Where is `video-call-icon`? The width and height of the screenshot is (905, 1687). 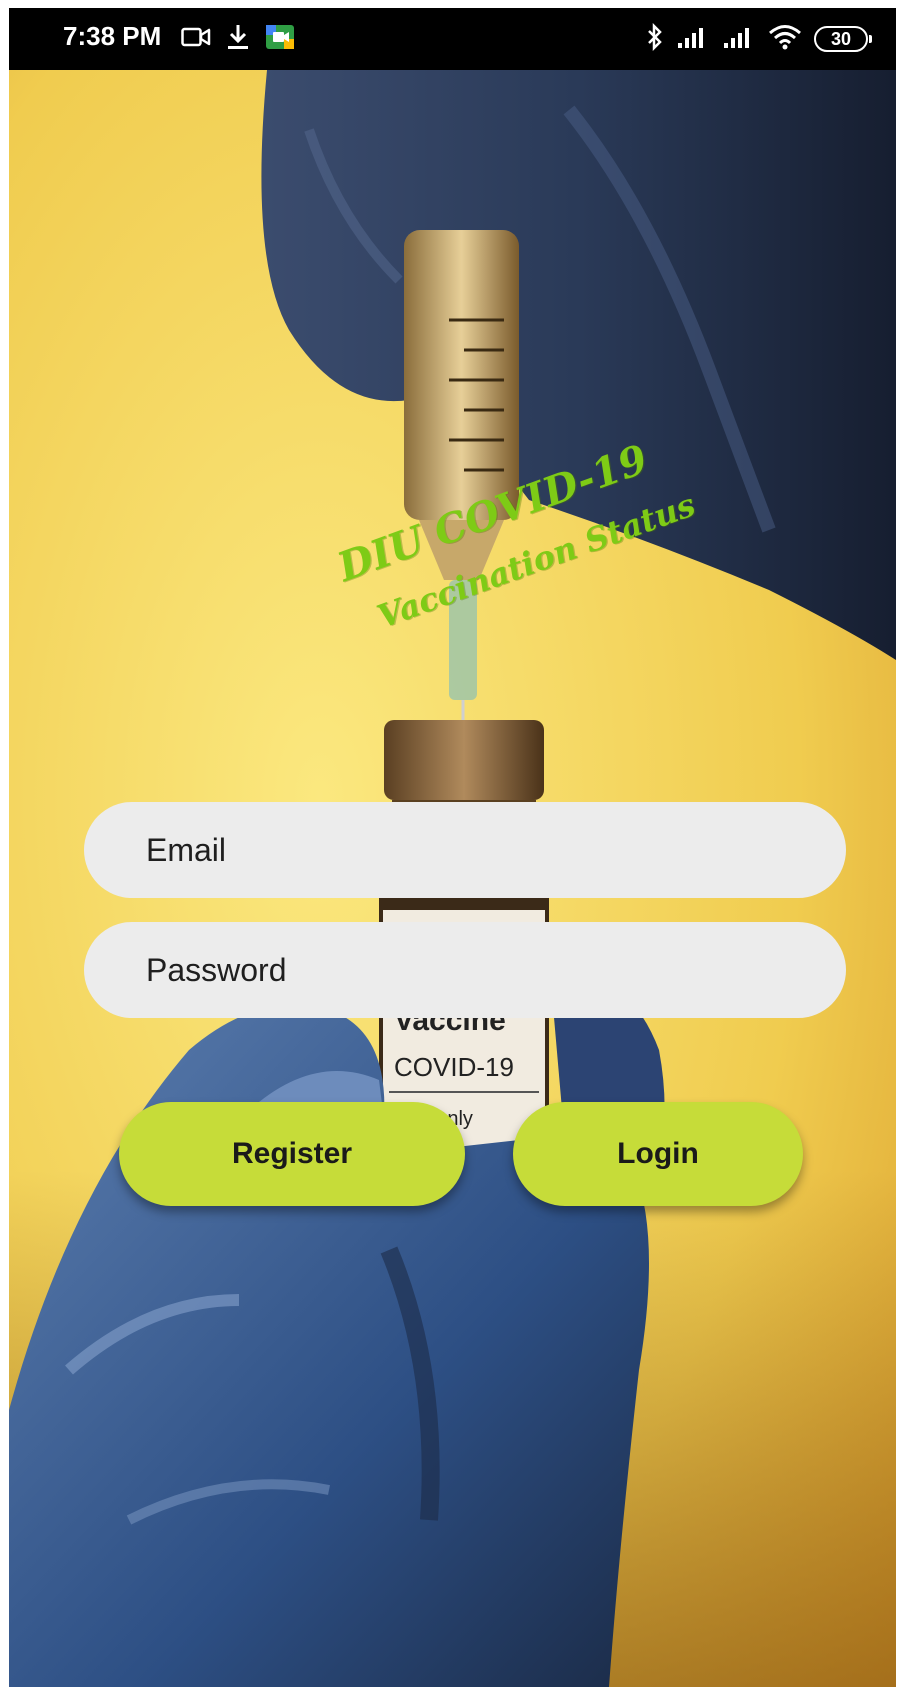 video-call-icon is located at coordinates (196, 39).